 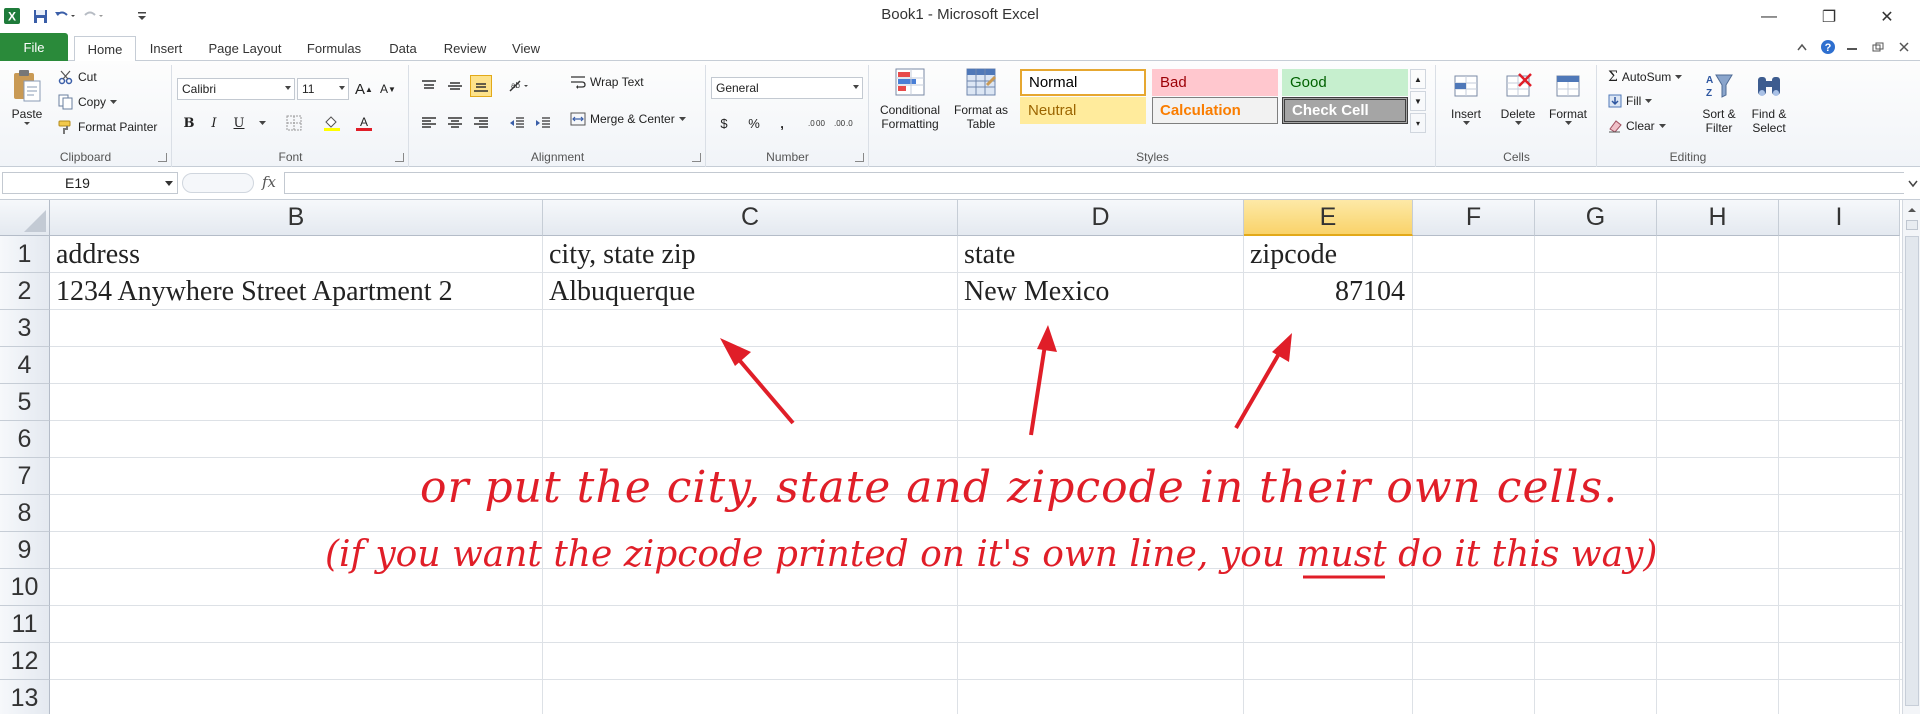 I want to click on tab-home: Home, so click(x=105, y=49).